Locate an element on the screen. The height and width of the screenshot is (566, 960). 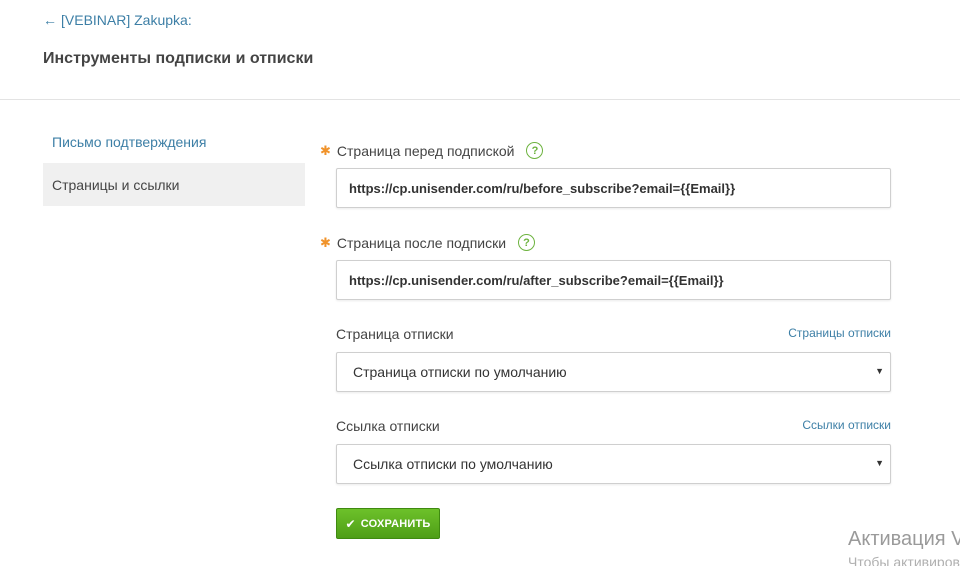
after-subscribe-label-text: Страница после подписки is located at coordinates (421, 242).